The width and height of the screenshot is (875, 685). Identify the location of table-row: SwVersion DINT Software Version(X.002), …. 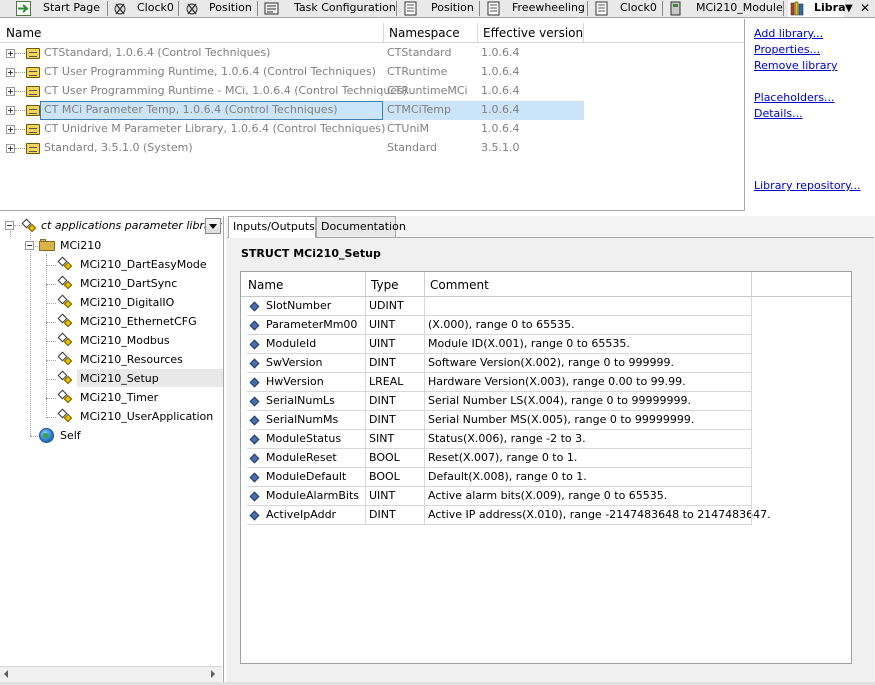
(496, 363).